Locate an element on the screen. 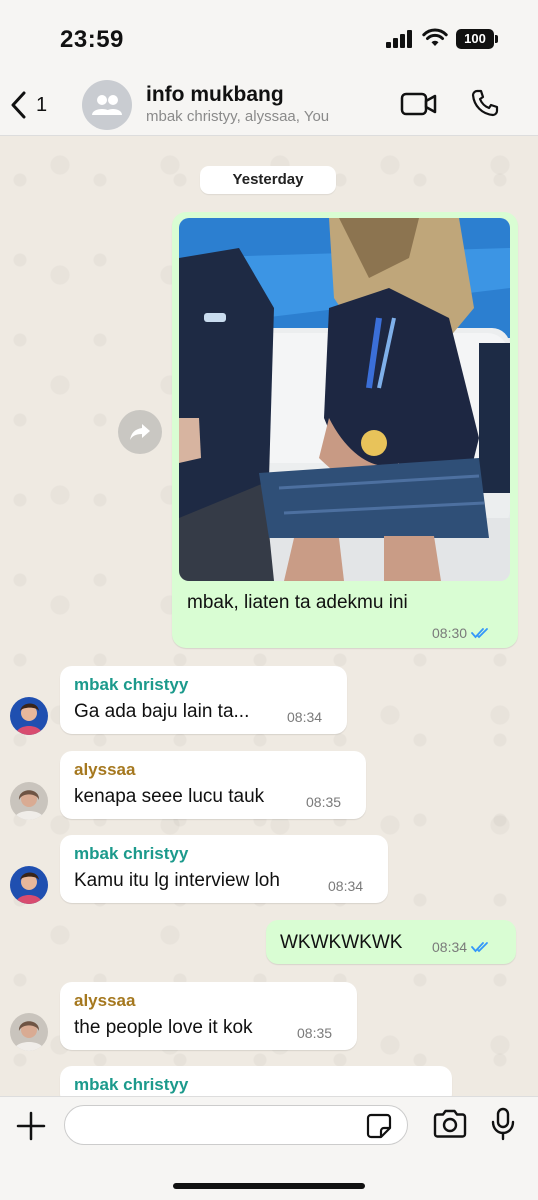  status-time: 23:59 is located at coordinates (92, 39).